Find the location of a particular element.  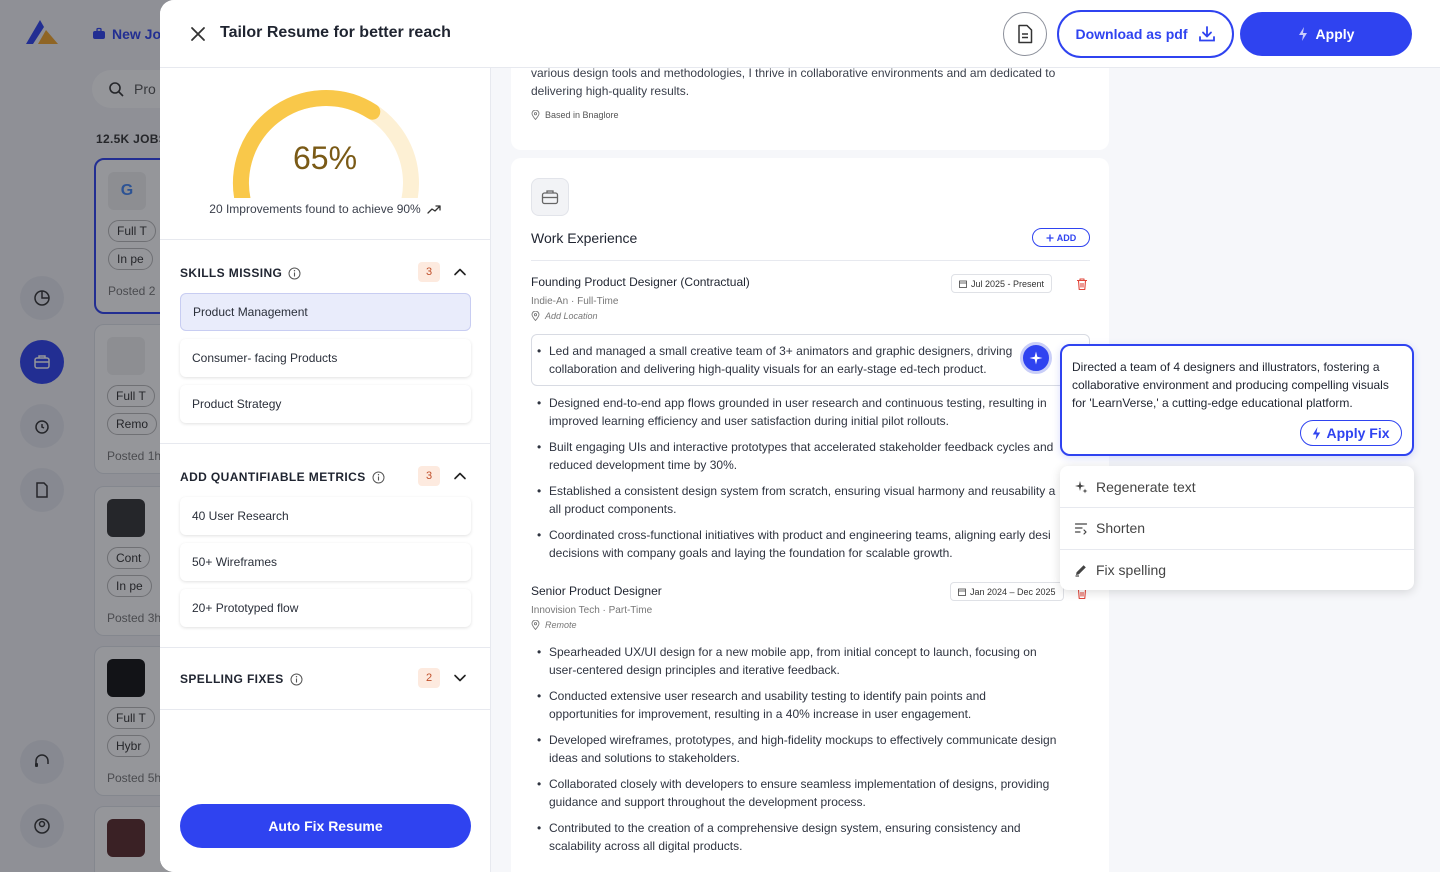

add-experience-button: ADD is located at coordinates (1061, 237).